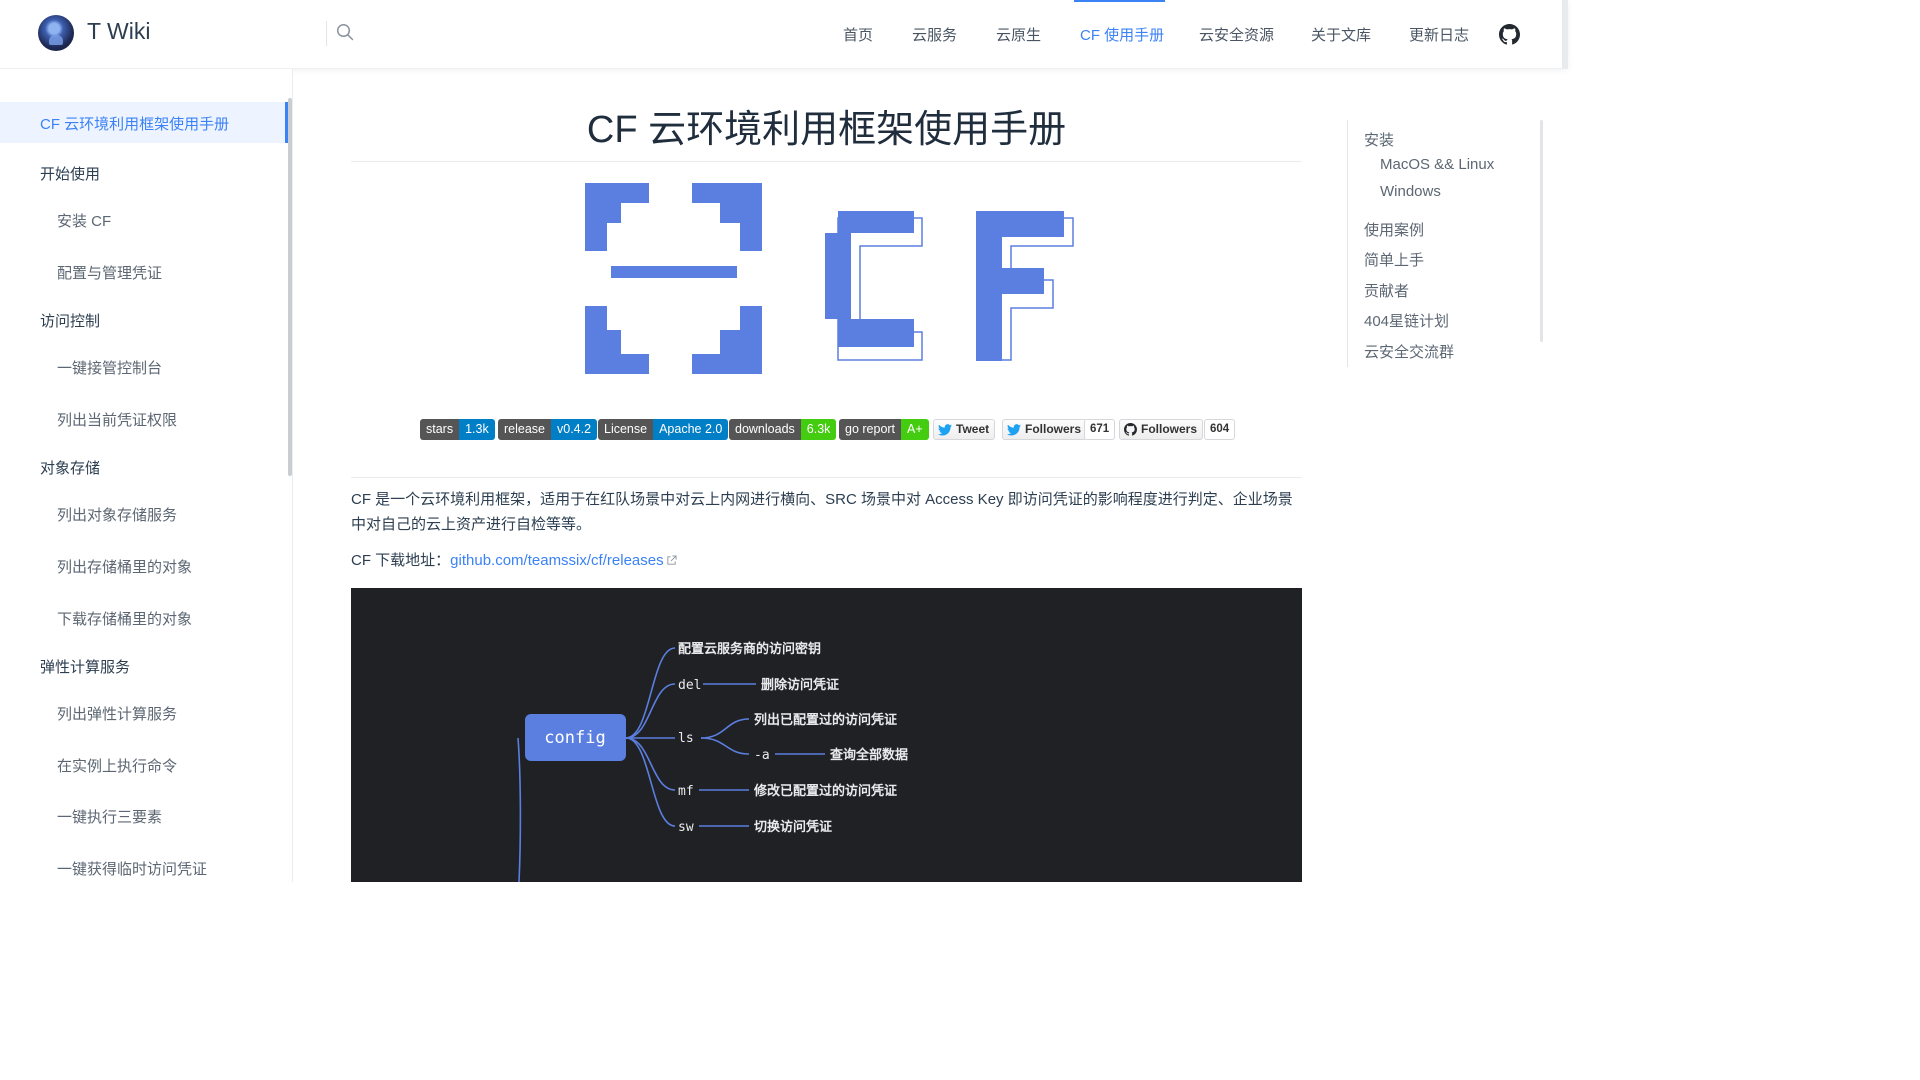  Describe the element at coordinates (118, 31) in the screenshot. I see `site-title: T Wiki` at that location.